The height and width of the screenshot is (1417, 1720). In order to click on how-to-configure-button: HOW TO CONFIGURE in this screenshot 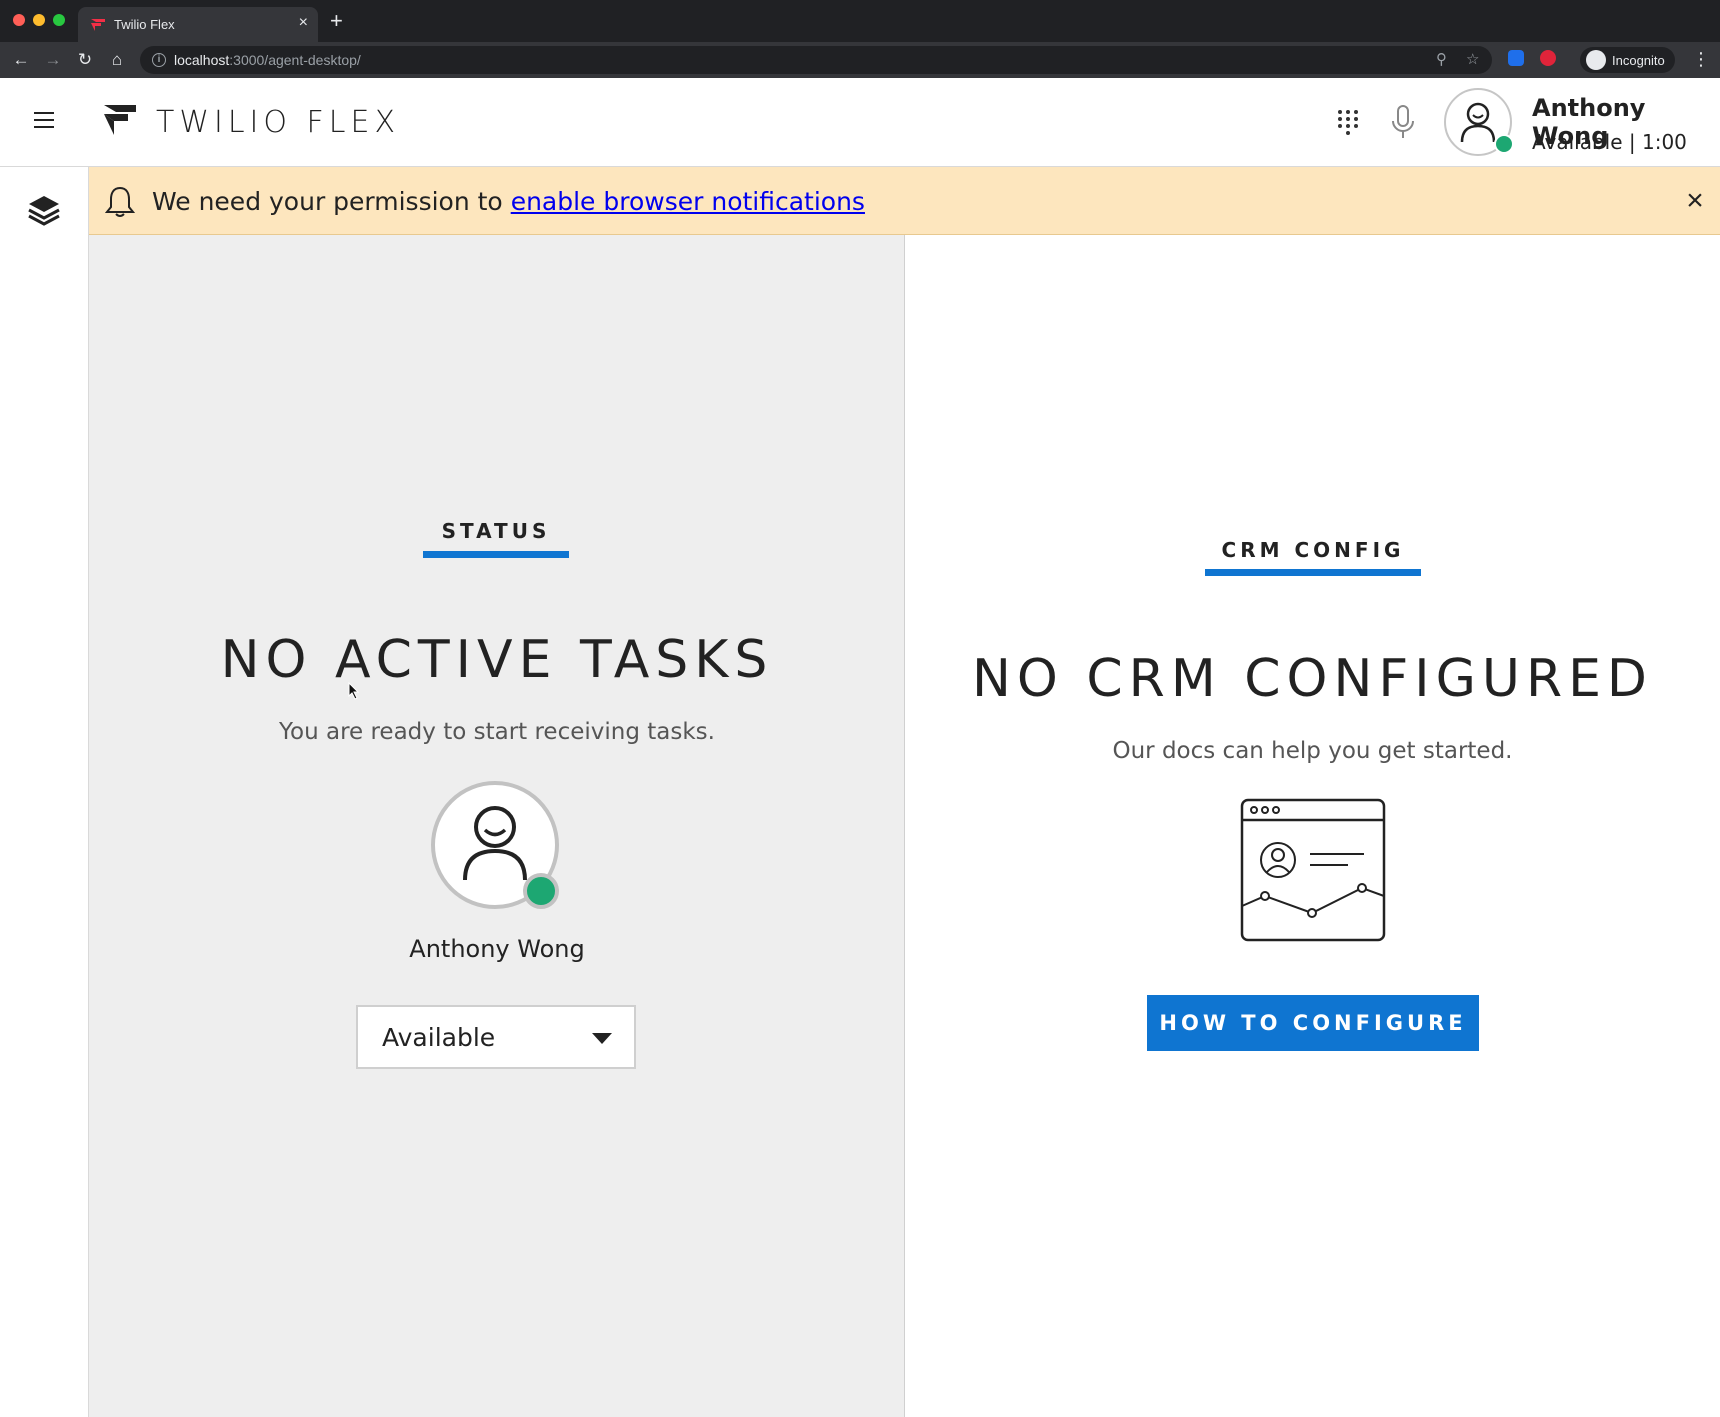, I will do `click(1313, 1023)`.